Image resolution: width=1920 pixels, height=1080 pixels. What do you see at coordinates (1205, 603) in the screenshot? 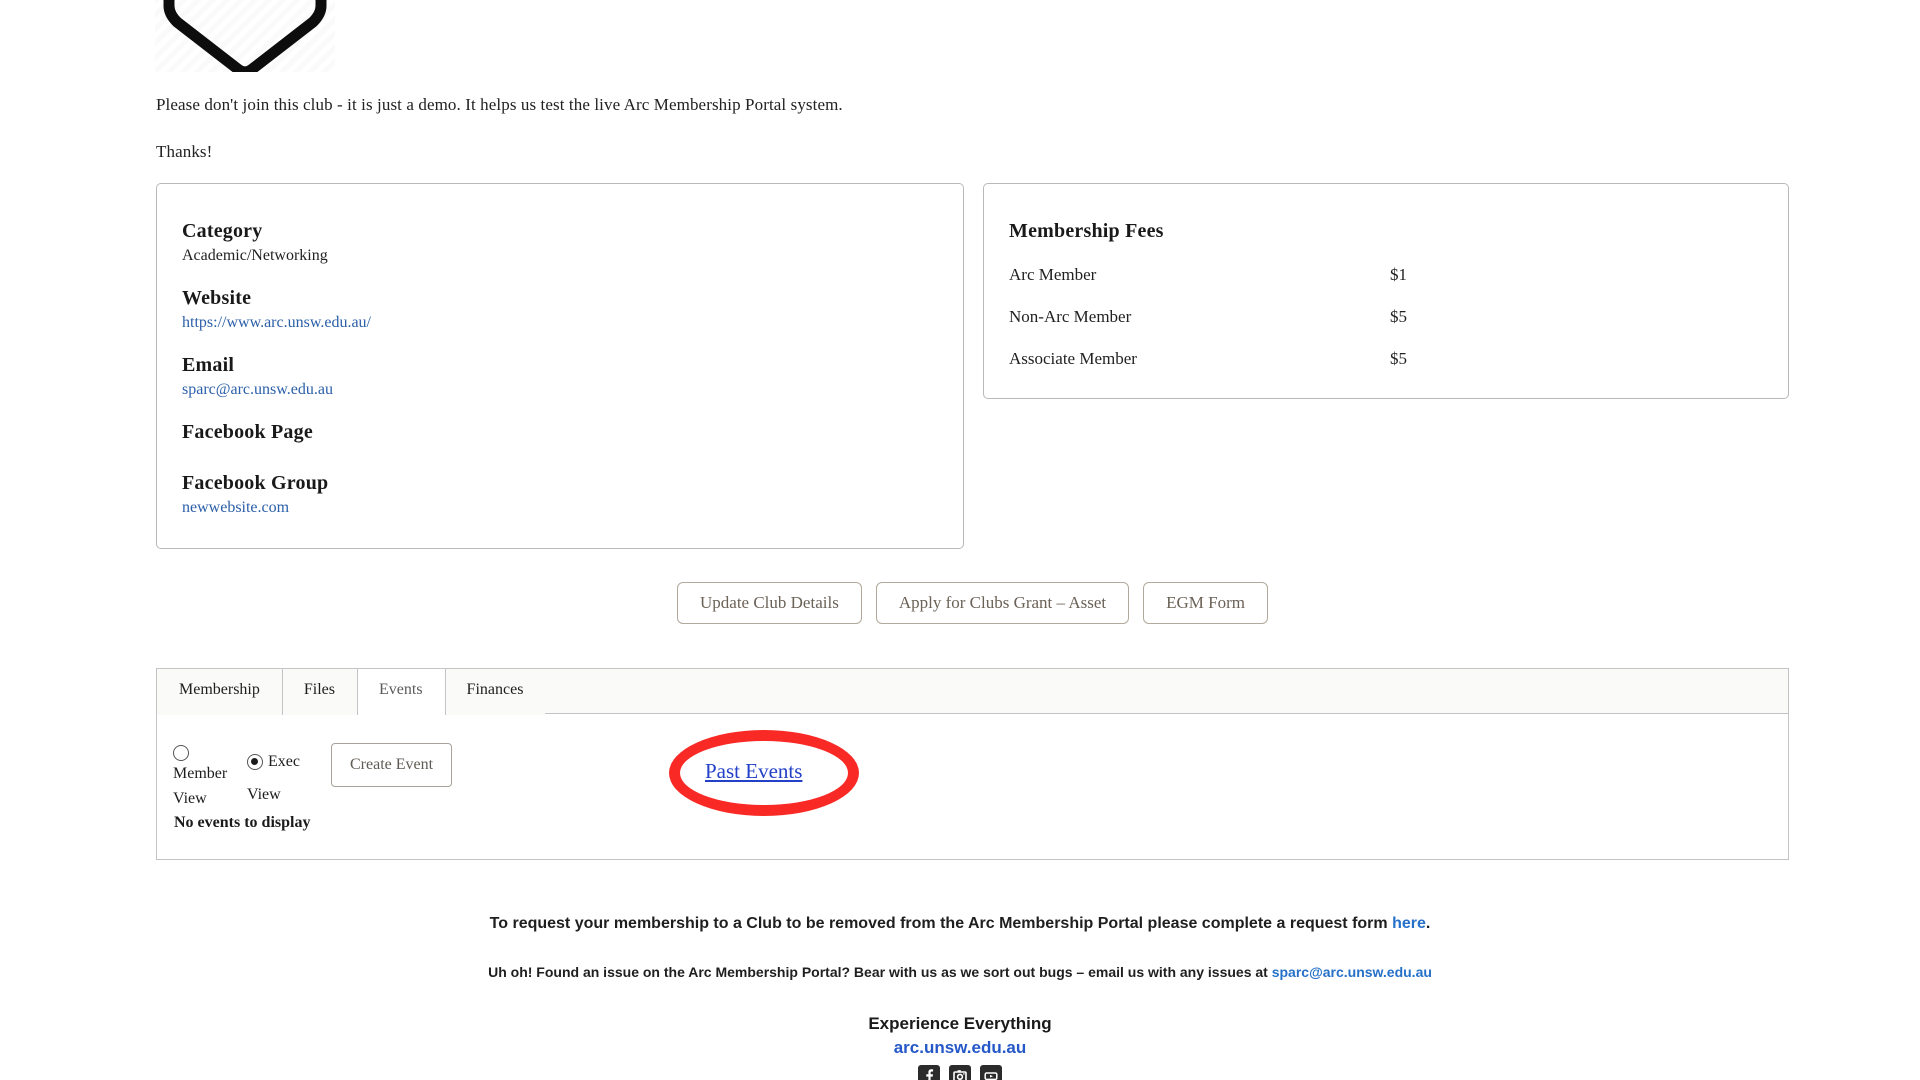
I see `egm-form-button: EGM Form` at bounding box center [1205, 603].